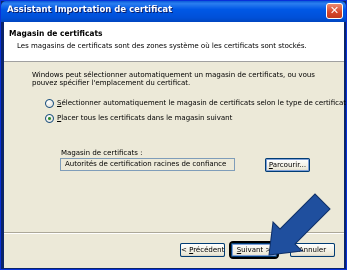 The height and width of the screenshot is (270, 347). I want to click on close-icon: ✕, so click(334, 10).